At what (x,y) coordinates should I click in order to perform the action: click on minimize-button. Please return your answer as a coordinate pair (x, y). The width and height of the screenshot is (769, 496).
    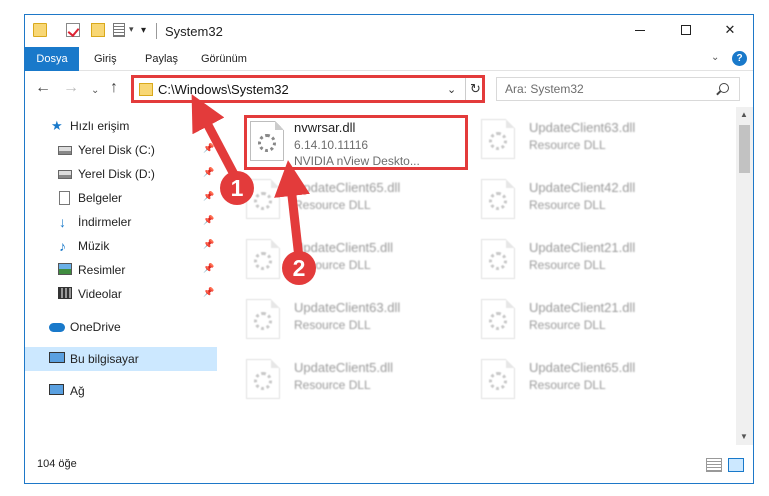
    Looking at the image, I should click on (640, 30).